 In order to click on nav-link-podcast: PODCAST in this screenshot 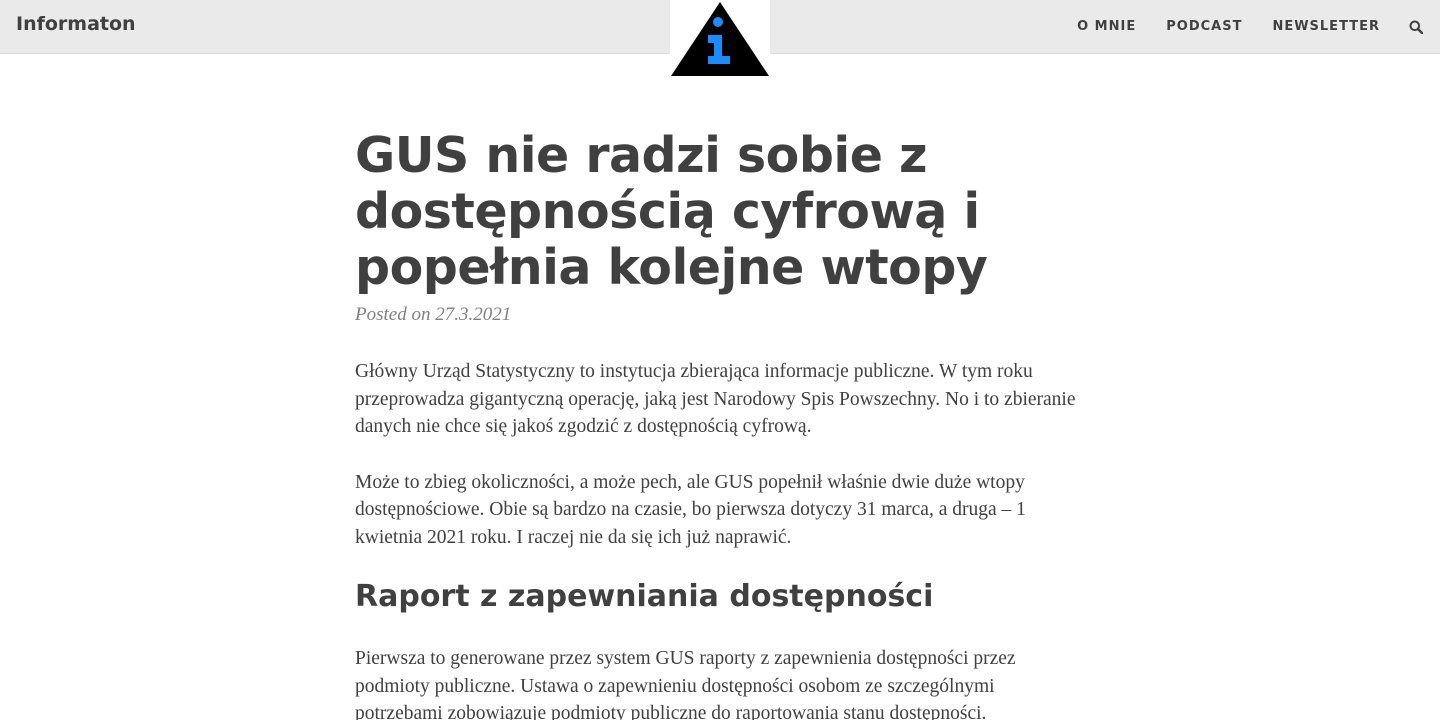, I will do `click(1204, 26)`.